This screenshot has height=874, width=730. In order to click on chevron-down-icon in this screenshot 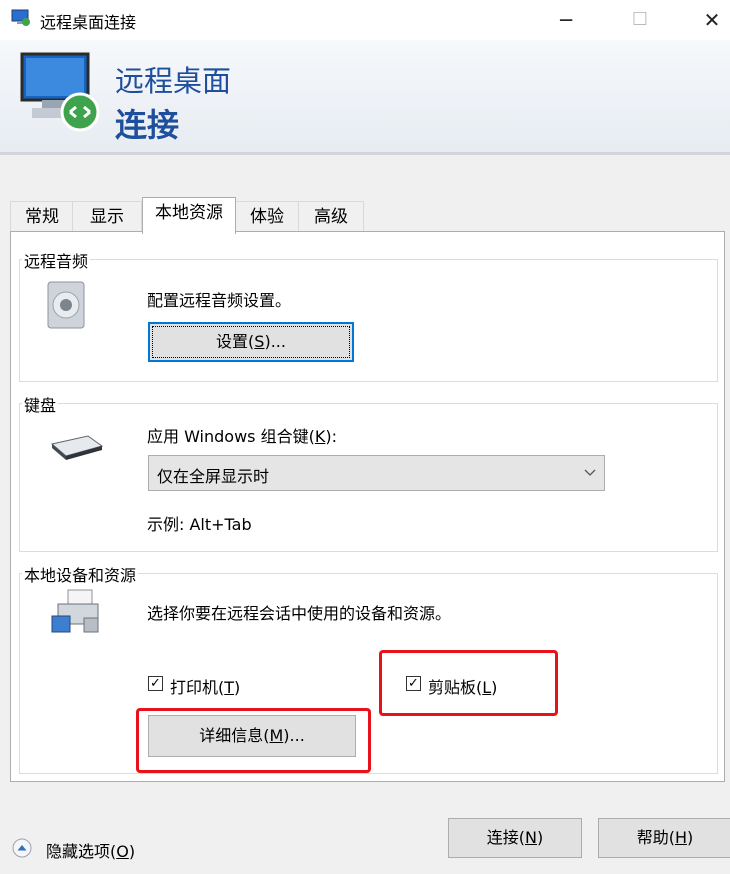, I will do `click(590, 472)`.